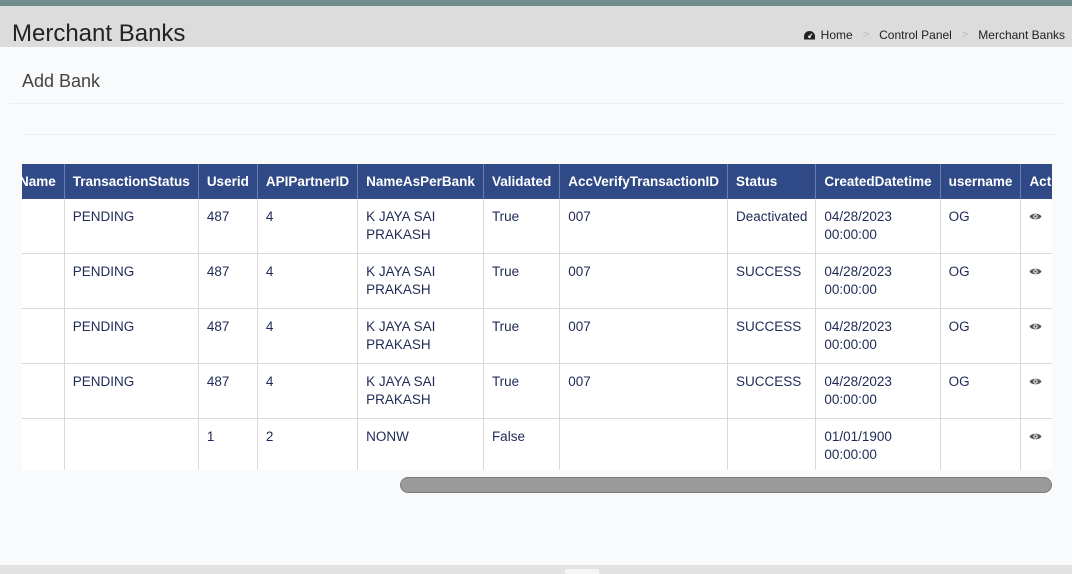 The height and width of the screenshot is (574, 1072). Describe the element at coordinates (643, 181) in the screenshot. I see `column-header-acc-verify-transaction-id: AccVerifyTransactionID` at that location.